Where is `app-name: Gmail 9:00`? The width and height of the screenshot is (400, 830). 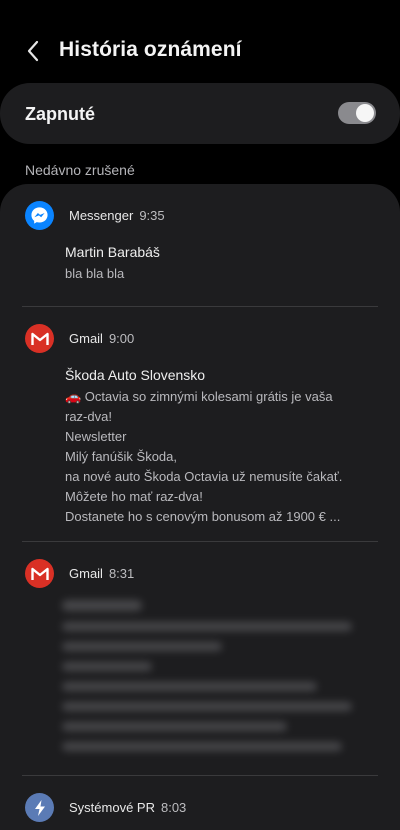
app-name: Gmail 9:00 is located at coordinates (101, 338).